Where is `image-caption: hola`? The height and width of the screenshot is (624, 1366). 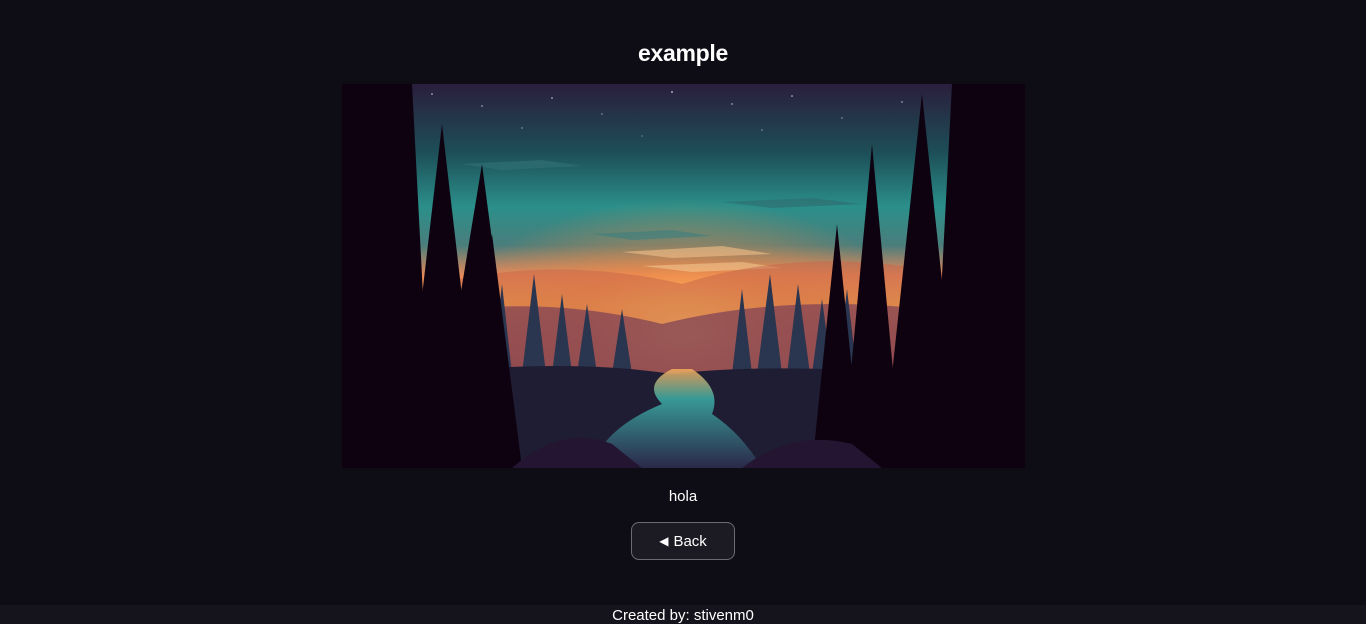
image-caption: hola is located at coordinates (683, 496).